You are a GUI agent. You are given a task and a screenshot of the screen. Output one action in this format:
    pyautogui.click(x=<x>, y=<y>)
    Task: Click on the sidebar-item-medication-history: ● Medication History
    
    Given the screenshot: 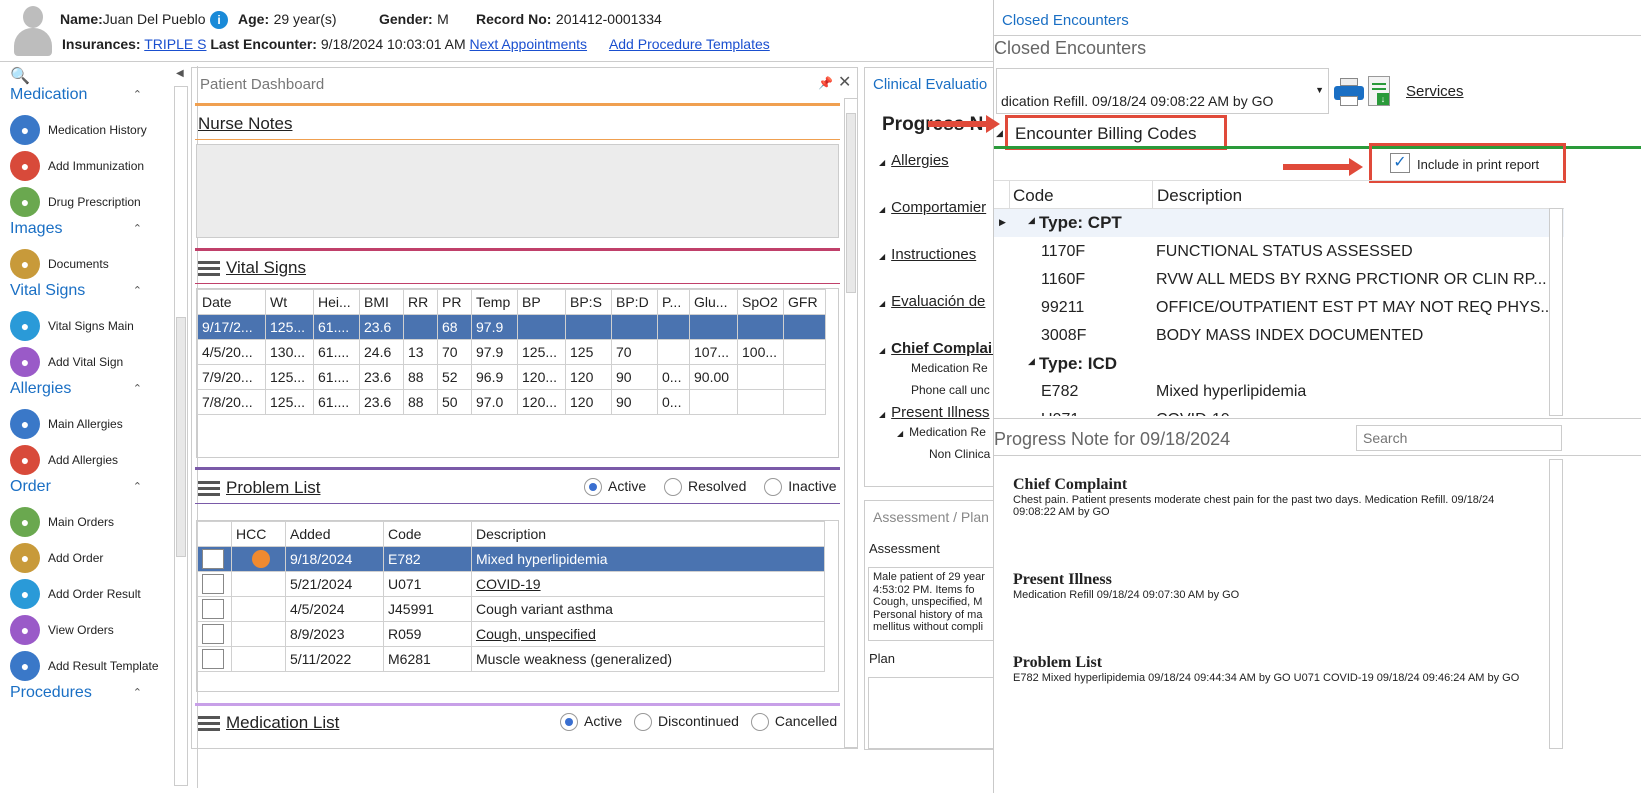 What is the action you would take?
    pyautogui.click(x=88, y=130)
    